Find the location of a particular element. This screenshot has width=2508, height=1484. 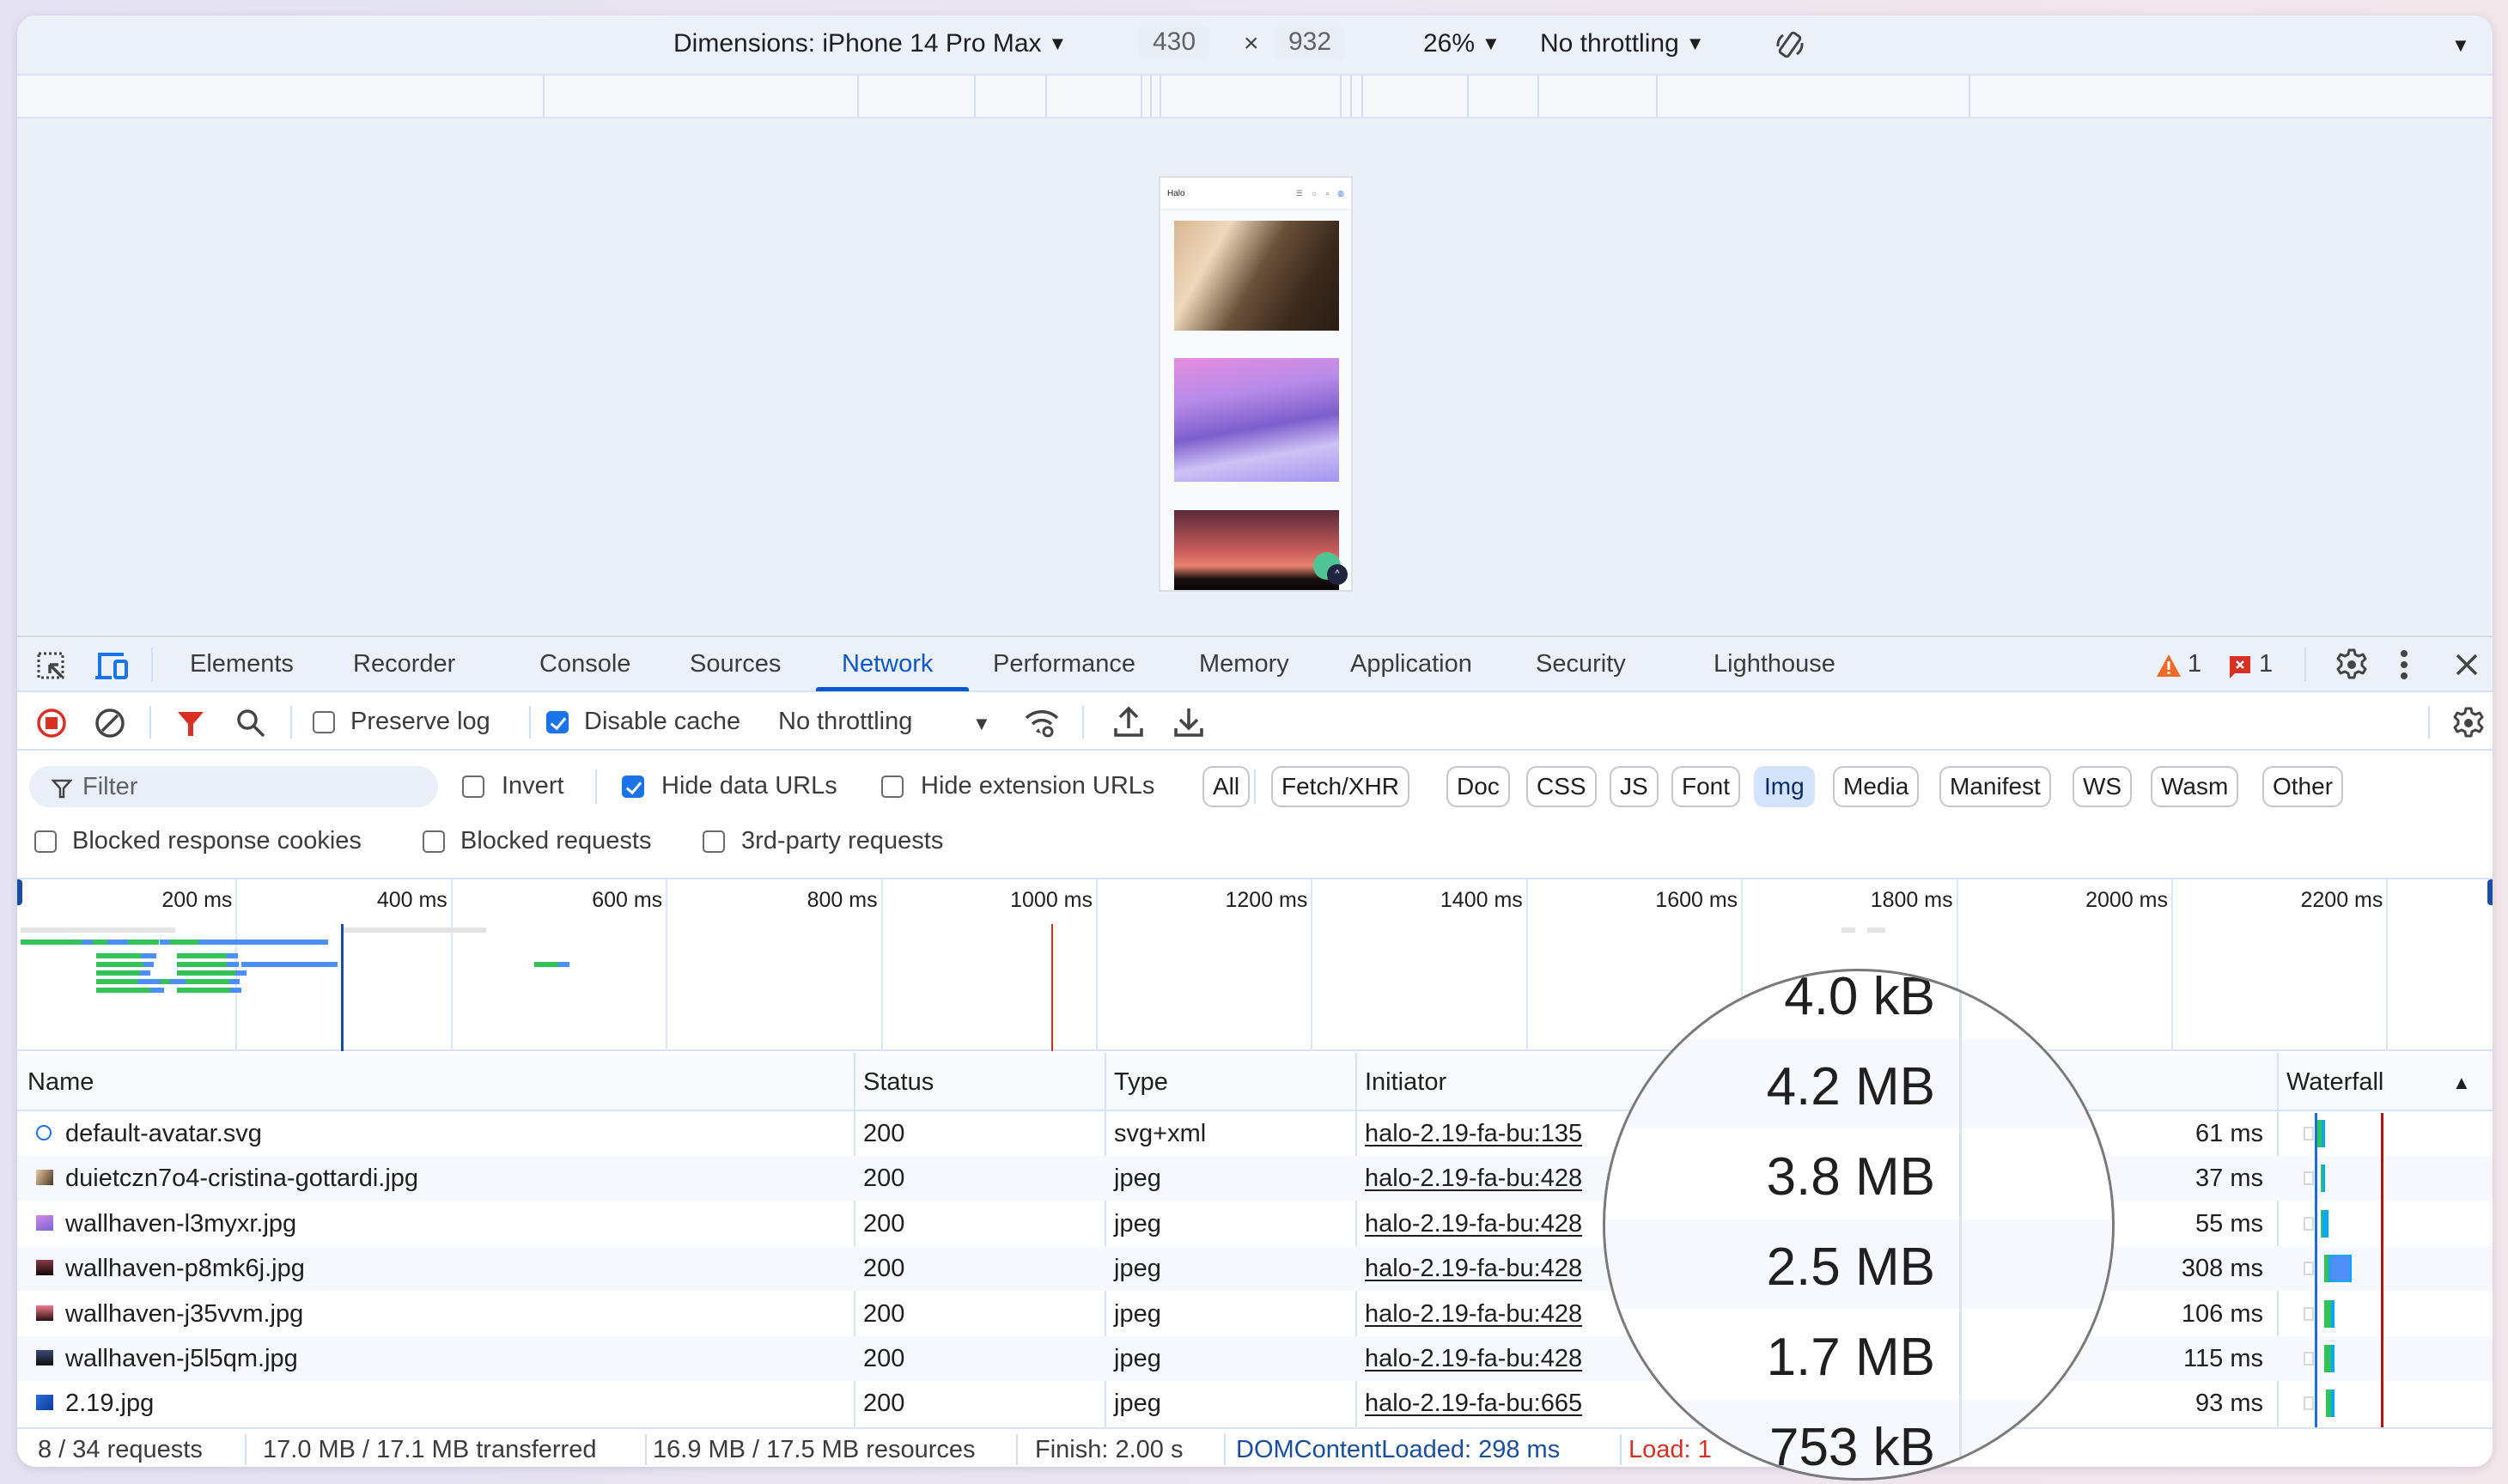

export-har-icon is located at coordinates (1188, 725).